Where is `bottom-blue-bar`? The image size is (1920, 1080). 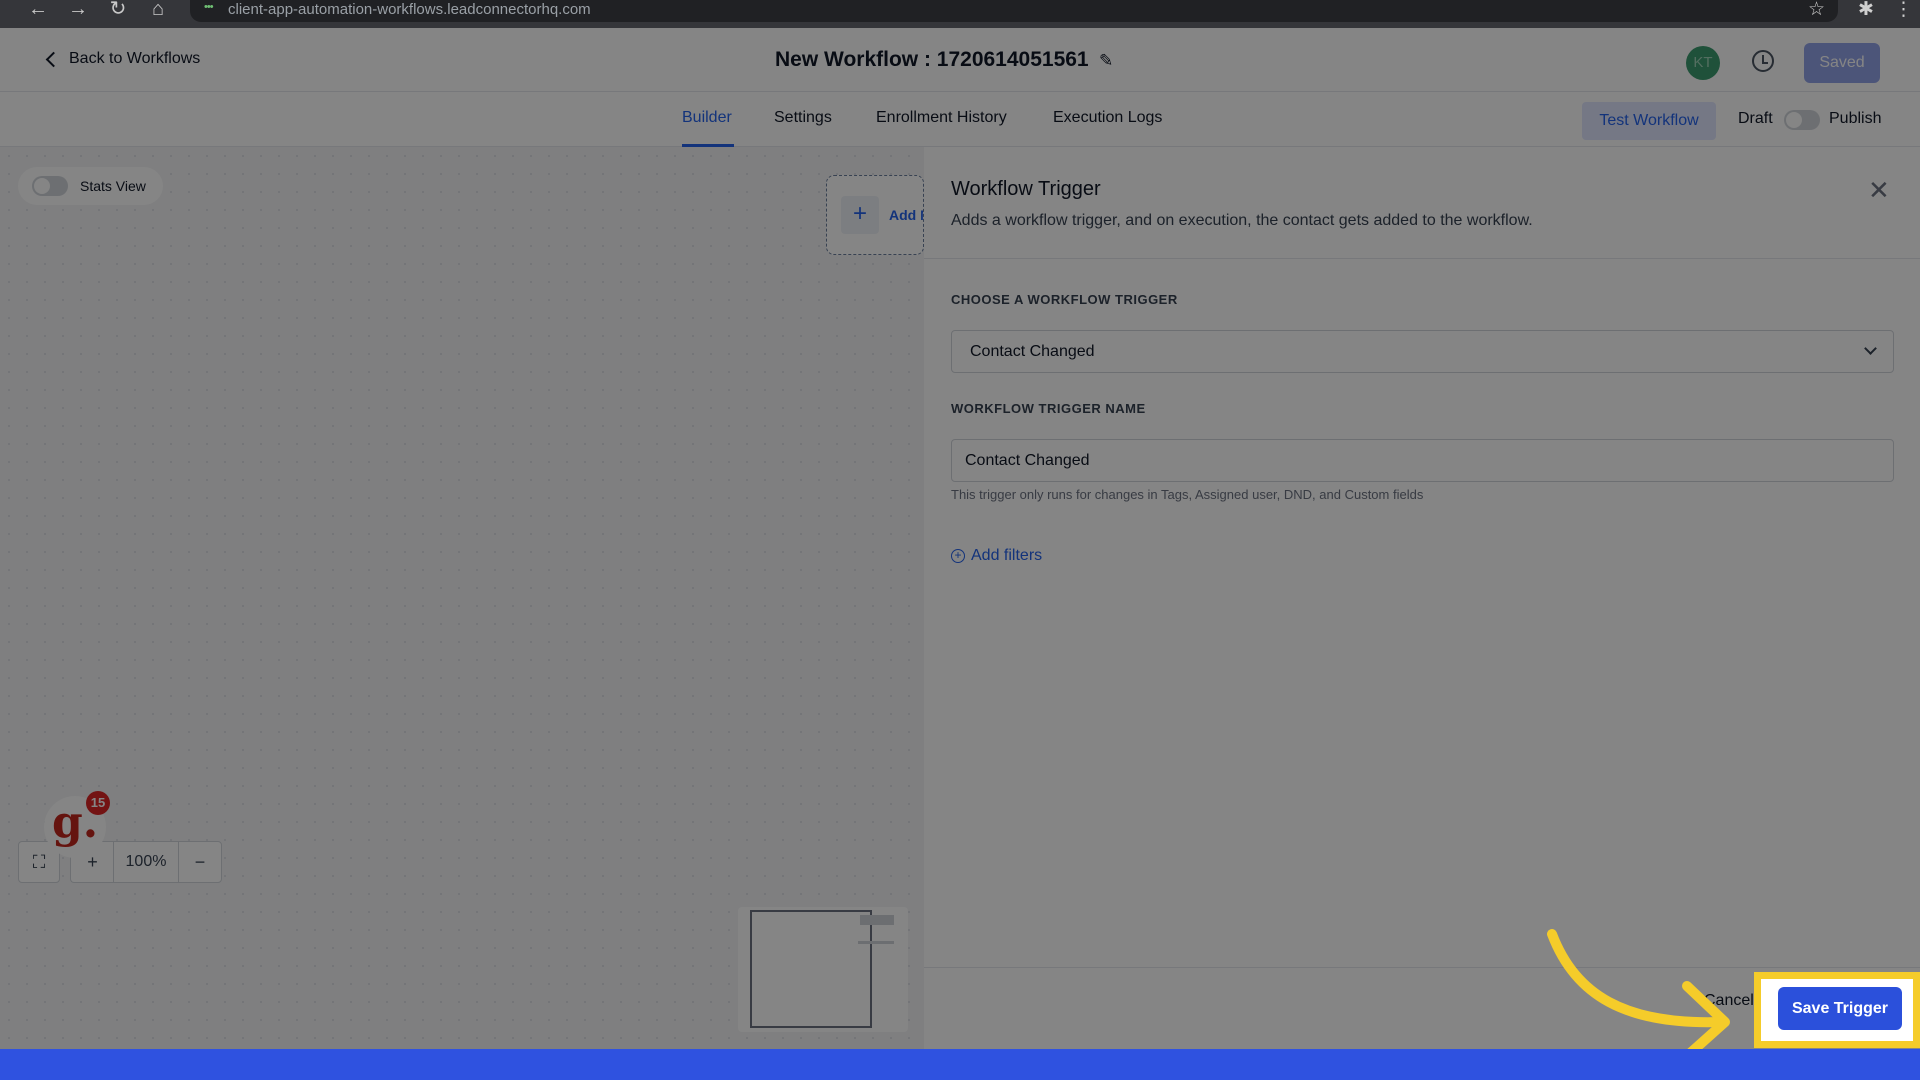
bottom-blue-bar is located at coordinates (960, 1064).